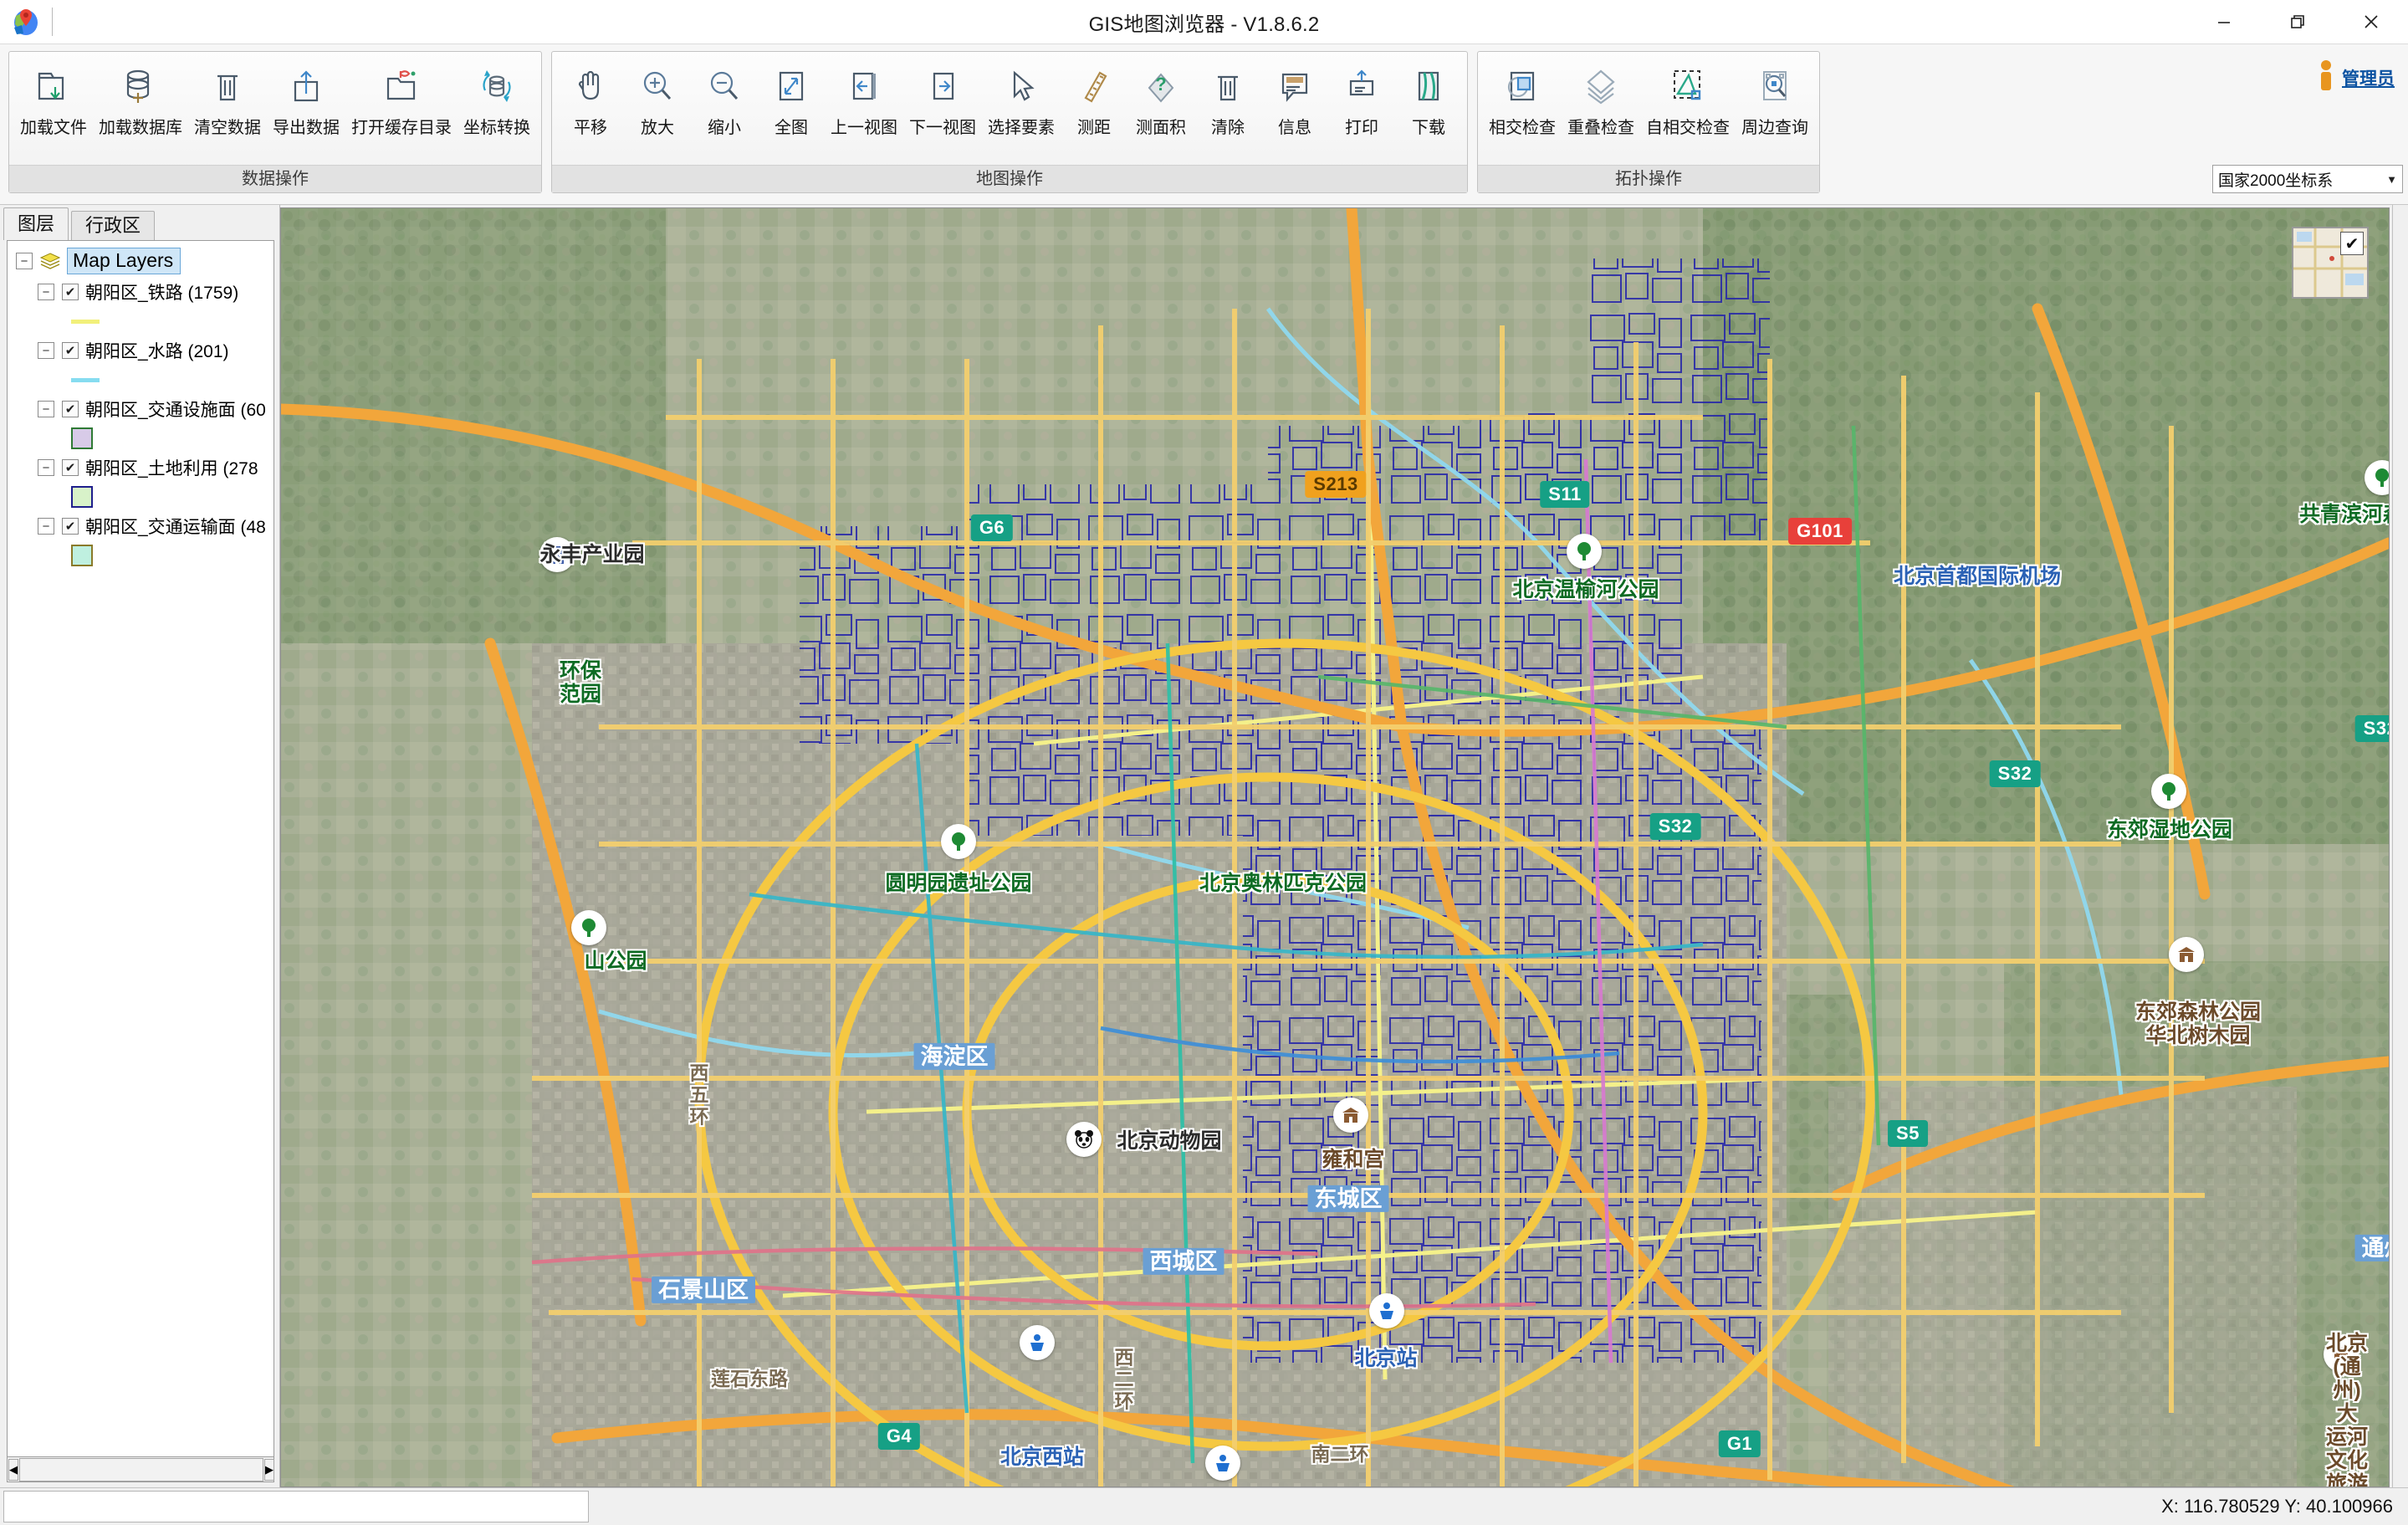  I want to click on user-account: 管理员, so click(2356, 77).